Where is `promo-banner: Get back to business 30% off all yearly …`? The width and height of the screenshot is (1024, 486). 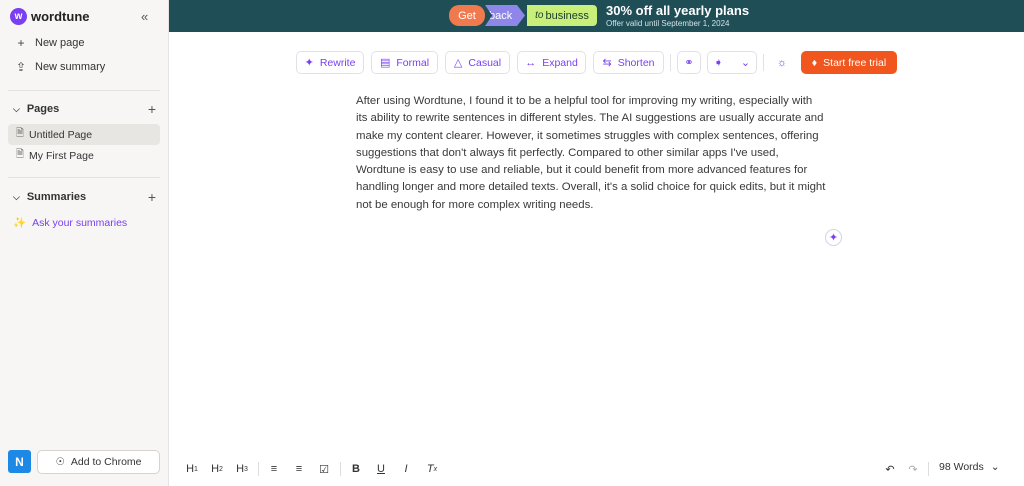 promo-banner: Get back to business 30% off all yearly … is located at coordinates (596, 16).